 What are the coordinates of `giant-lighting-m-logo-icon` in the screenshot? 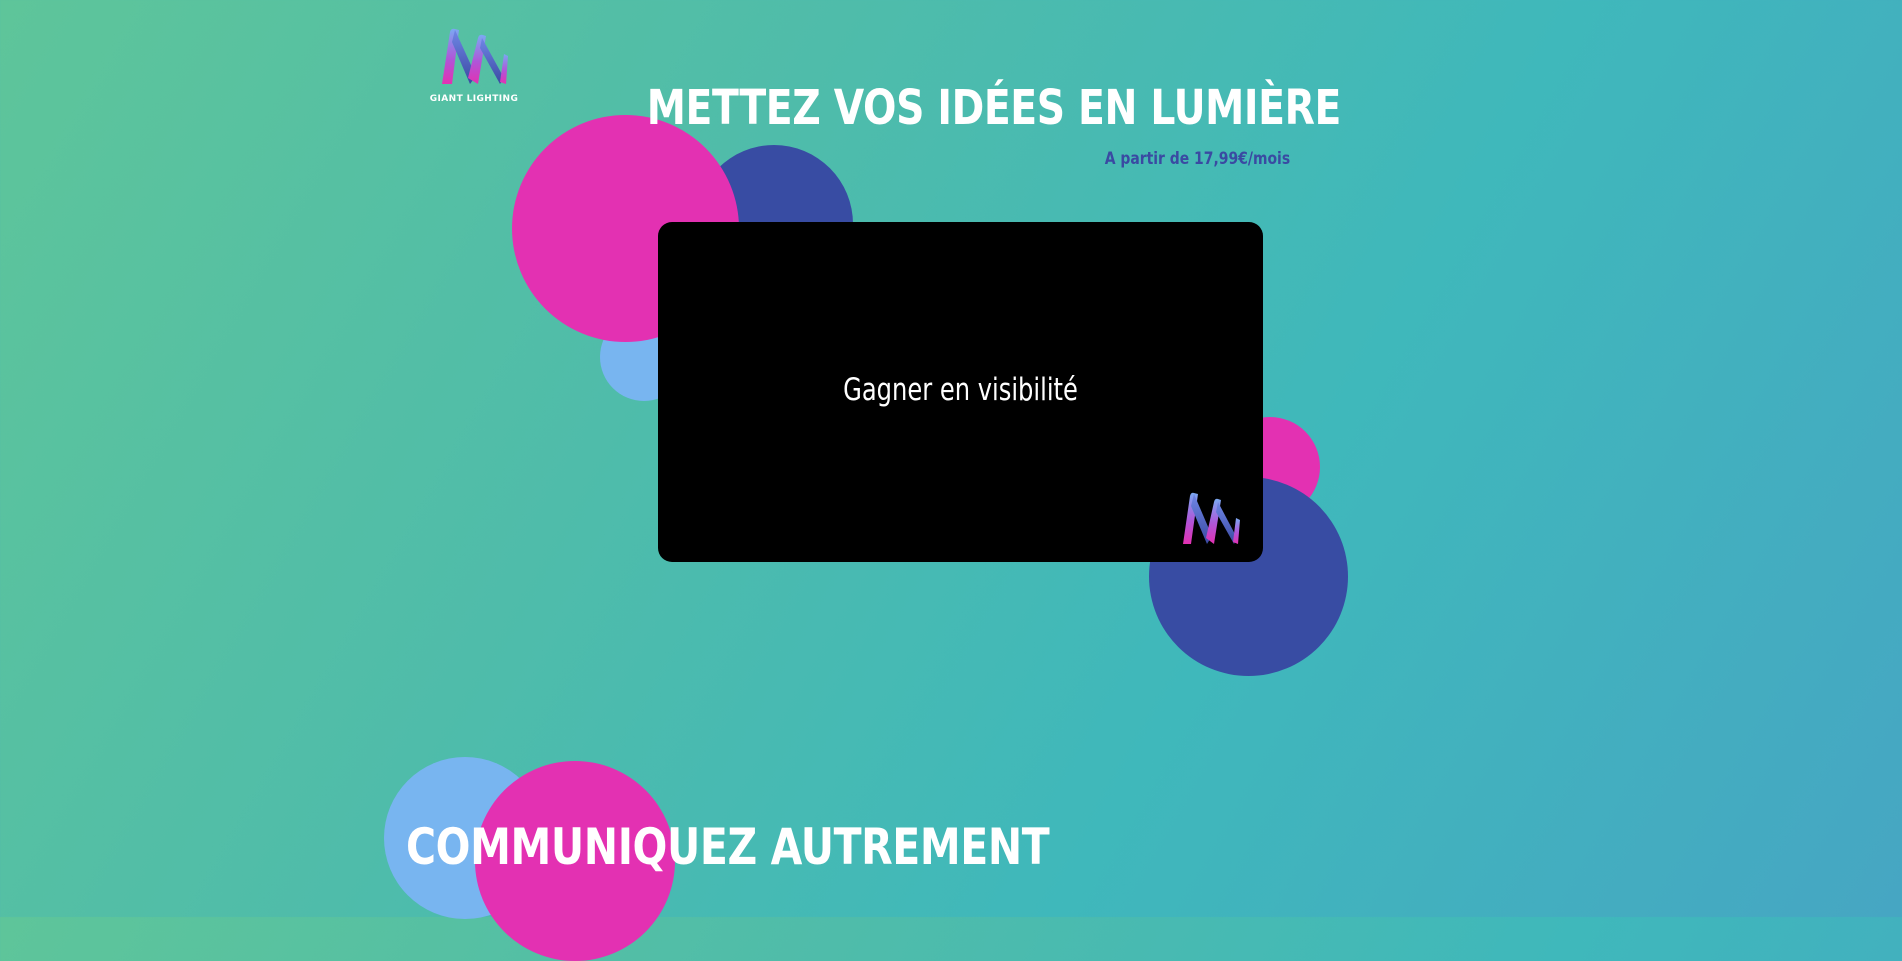 It's located at (475, 56).